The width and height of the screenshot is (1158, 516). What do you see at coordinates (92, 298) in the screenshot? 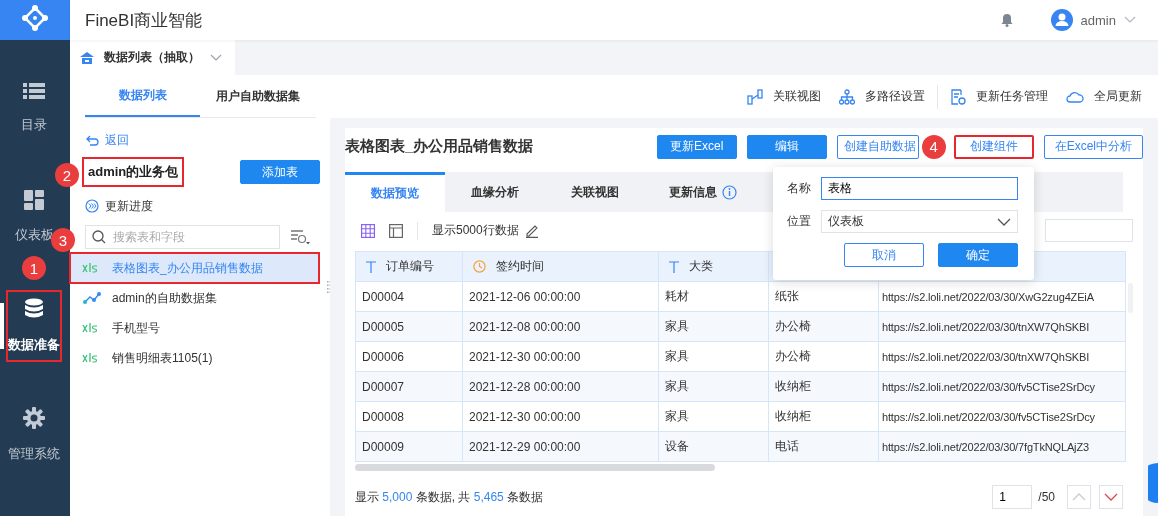
I see `line-nodes-icon` at bounding box center [92, 298].